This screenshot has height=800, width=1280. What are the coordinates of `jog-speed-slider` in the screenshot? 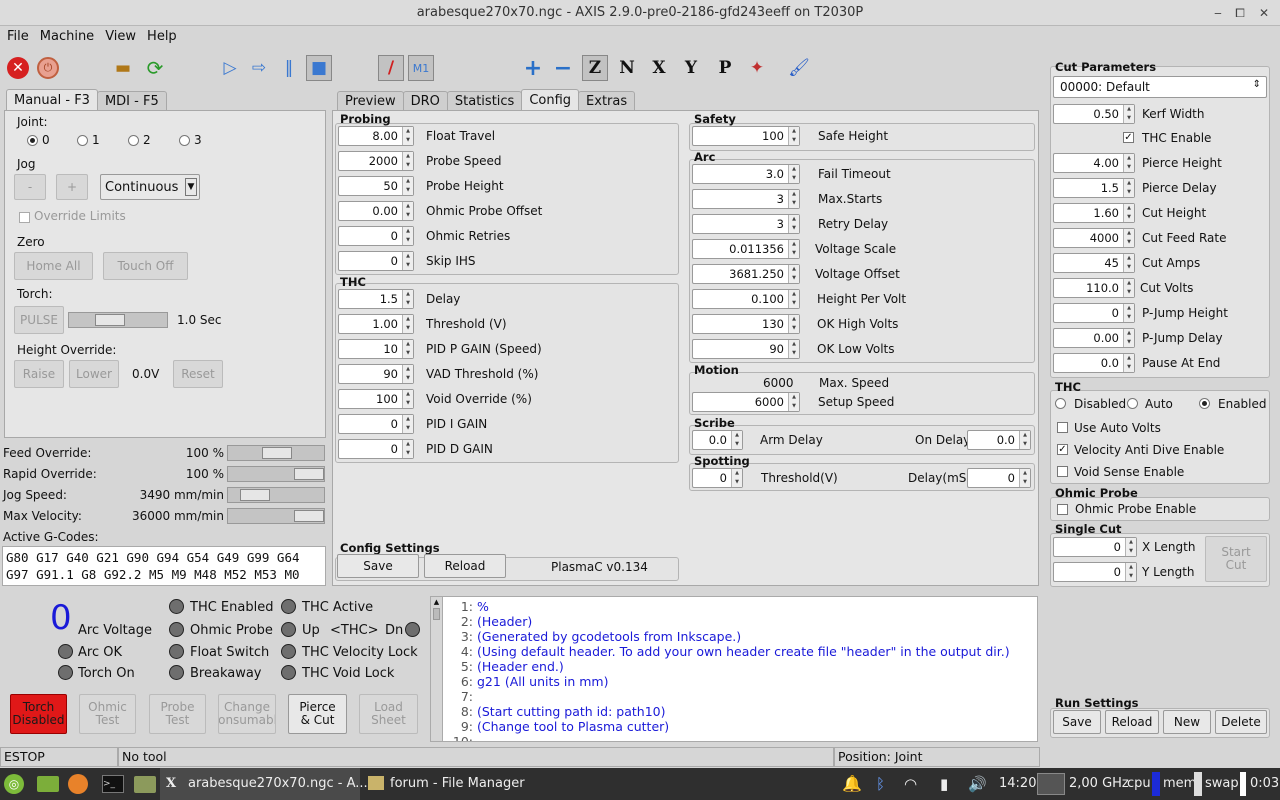 It's located at (276, 495).